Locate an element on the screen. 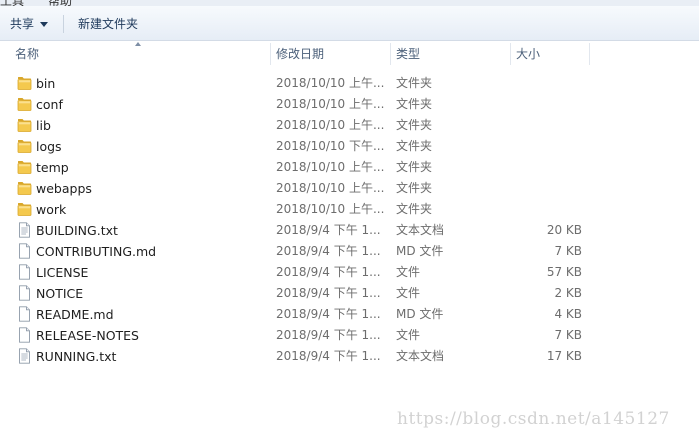  file-size: 17 KB is located at coordinates (564, 356).